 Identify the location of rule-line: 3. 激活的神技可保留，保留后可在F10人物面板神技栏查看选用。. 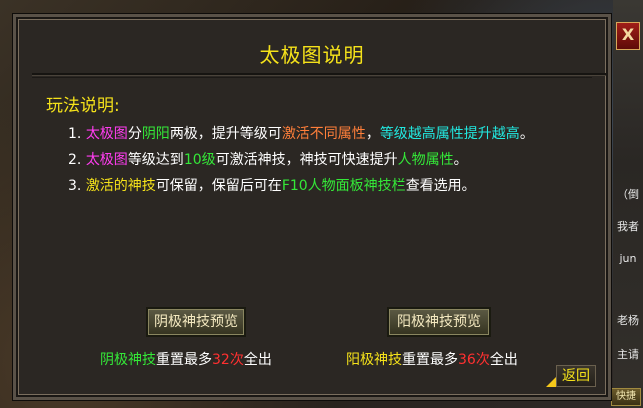
(328, 186).